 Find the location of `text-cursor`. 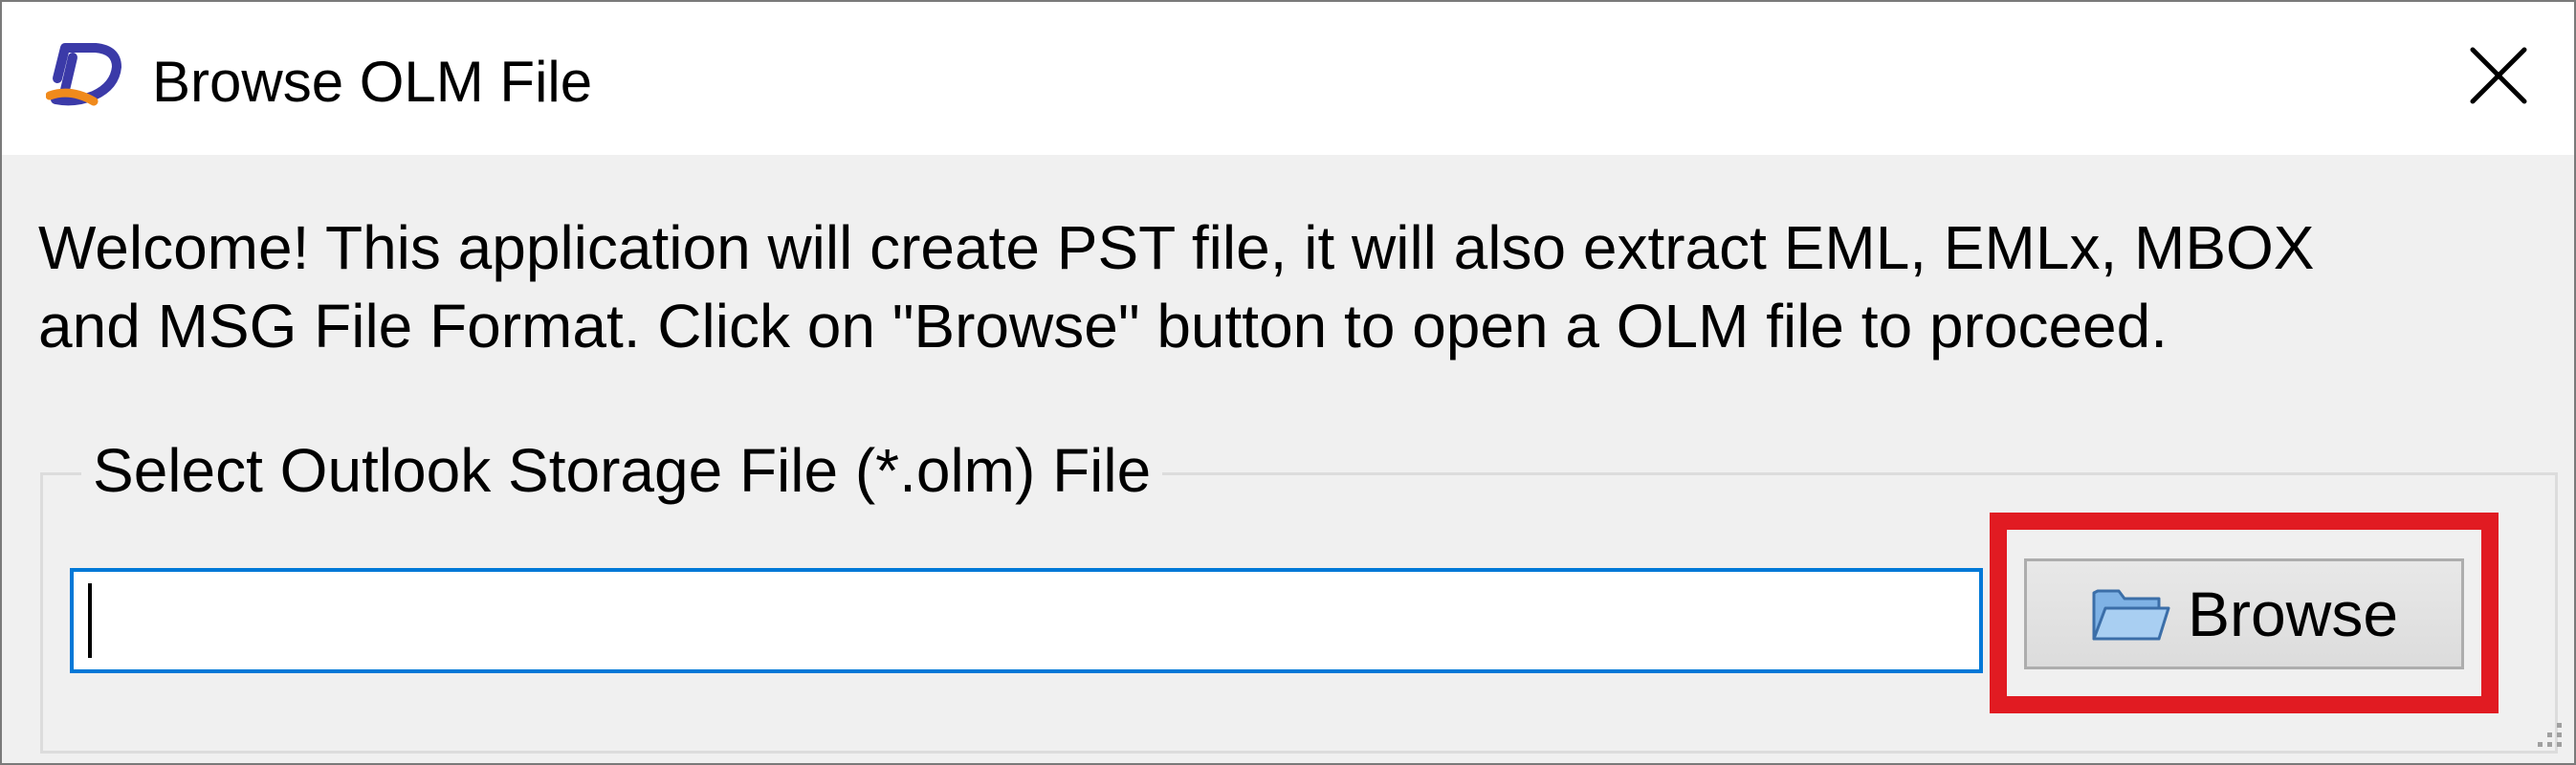

text-cursor is located at coordinates (90, 620).